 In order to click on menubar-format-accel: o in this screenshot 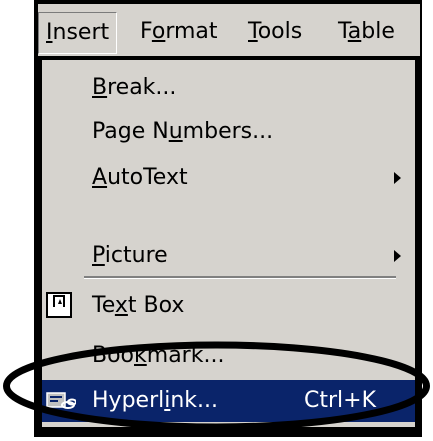, I will do `click(158, 31)`.